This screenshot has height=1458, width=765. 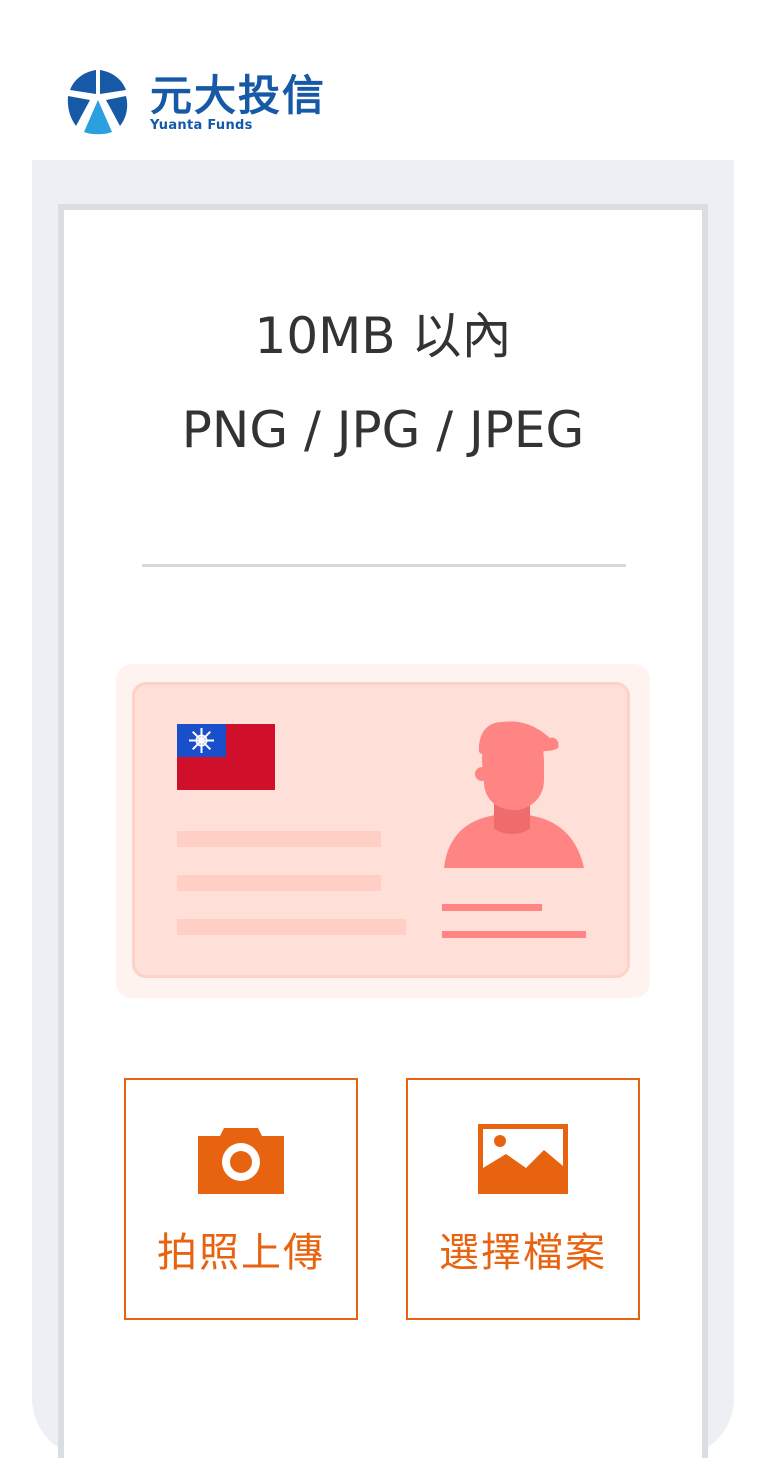 What do you see at coordinates (384, 565) in the screenshot?
I see `divider` at bounding box center [384, 565].